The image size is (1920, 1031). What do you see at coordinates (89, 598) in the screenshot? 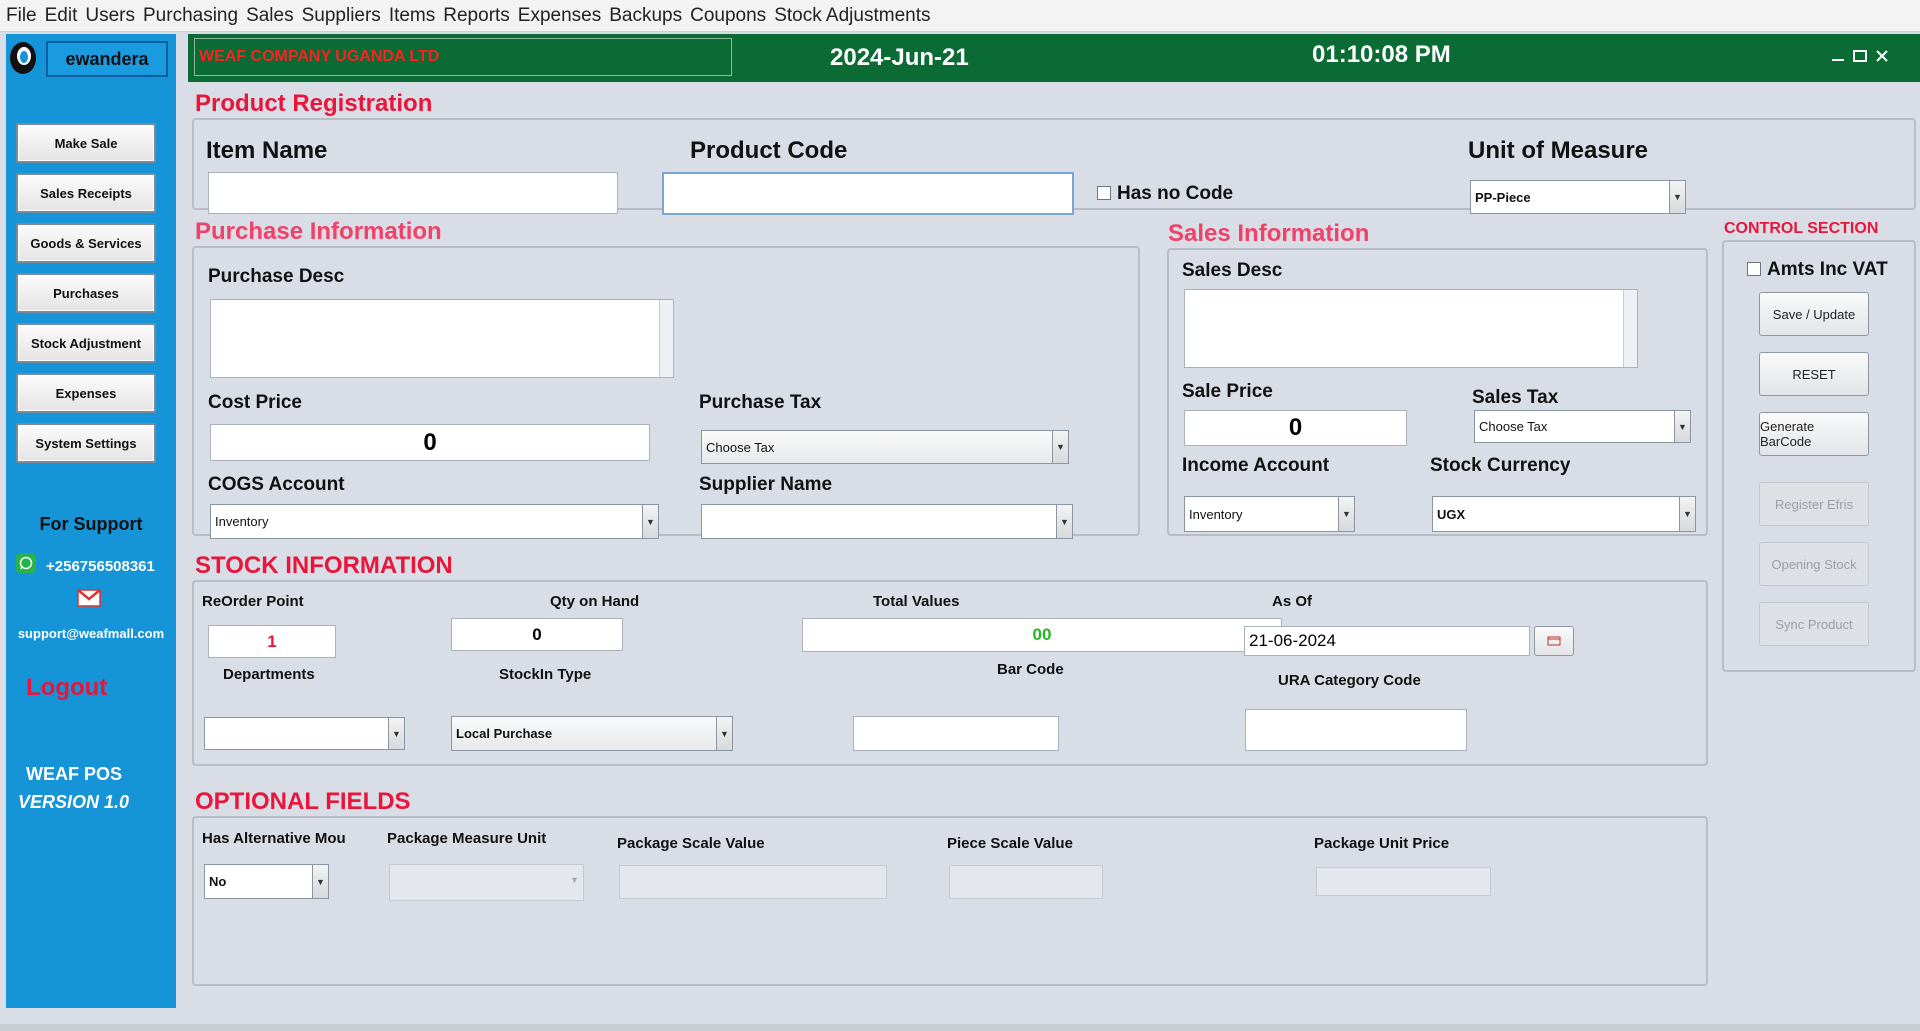
I see `mail-icon` at bounding box center [89, 598].